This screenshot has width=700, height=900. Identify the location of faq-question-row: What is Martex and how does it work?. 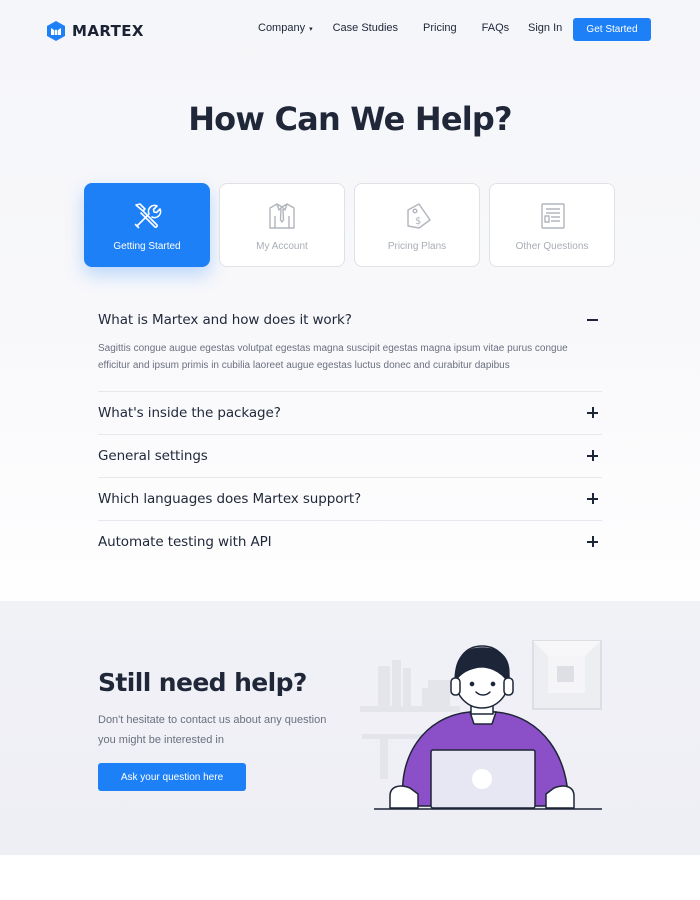
(350, 314).